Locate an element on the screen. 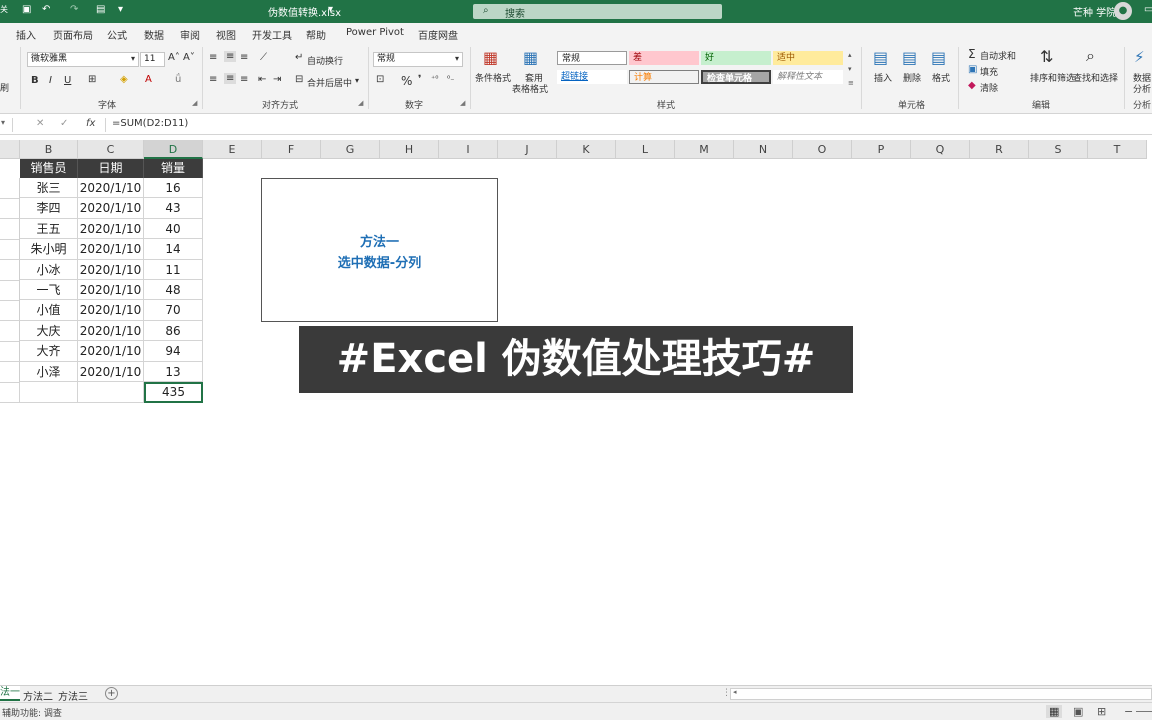 The height and width of the screenshot is (720, 1152). total-cell-selected: 435 is located at coordinates (173, 392).